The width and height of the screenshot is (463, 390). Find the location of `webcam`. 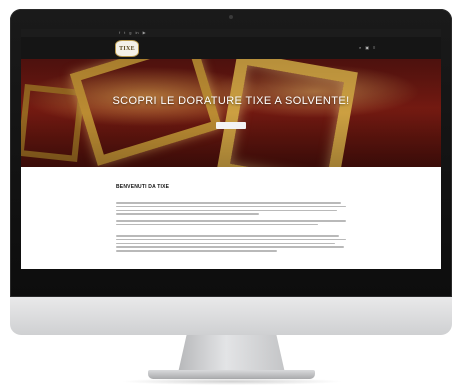

webcam is located at coordinates (231, 17).